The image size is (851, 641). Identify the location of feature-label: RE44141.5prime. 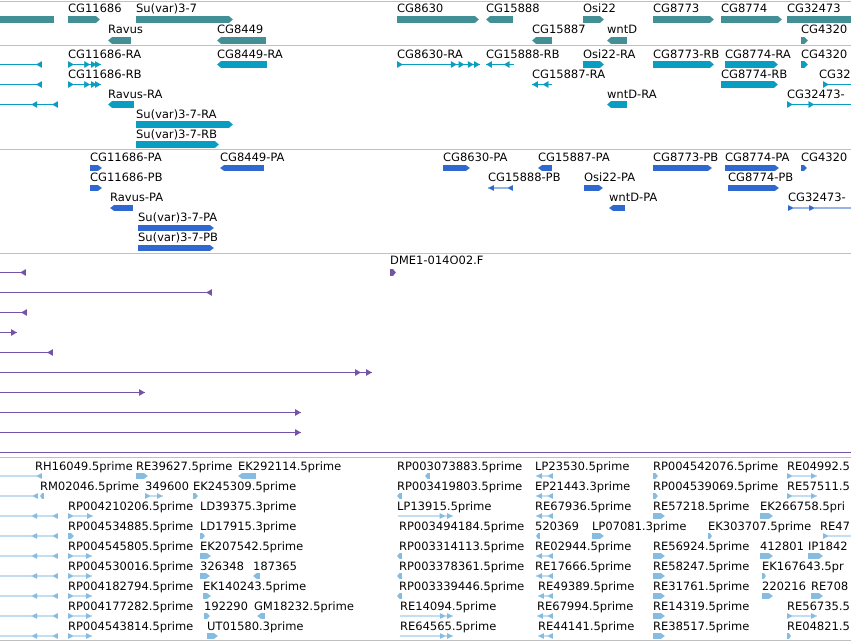
(586, 626).